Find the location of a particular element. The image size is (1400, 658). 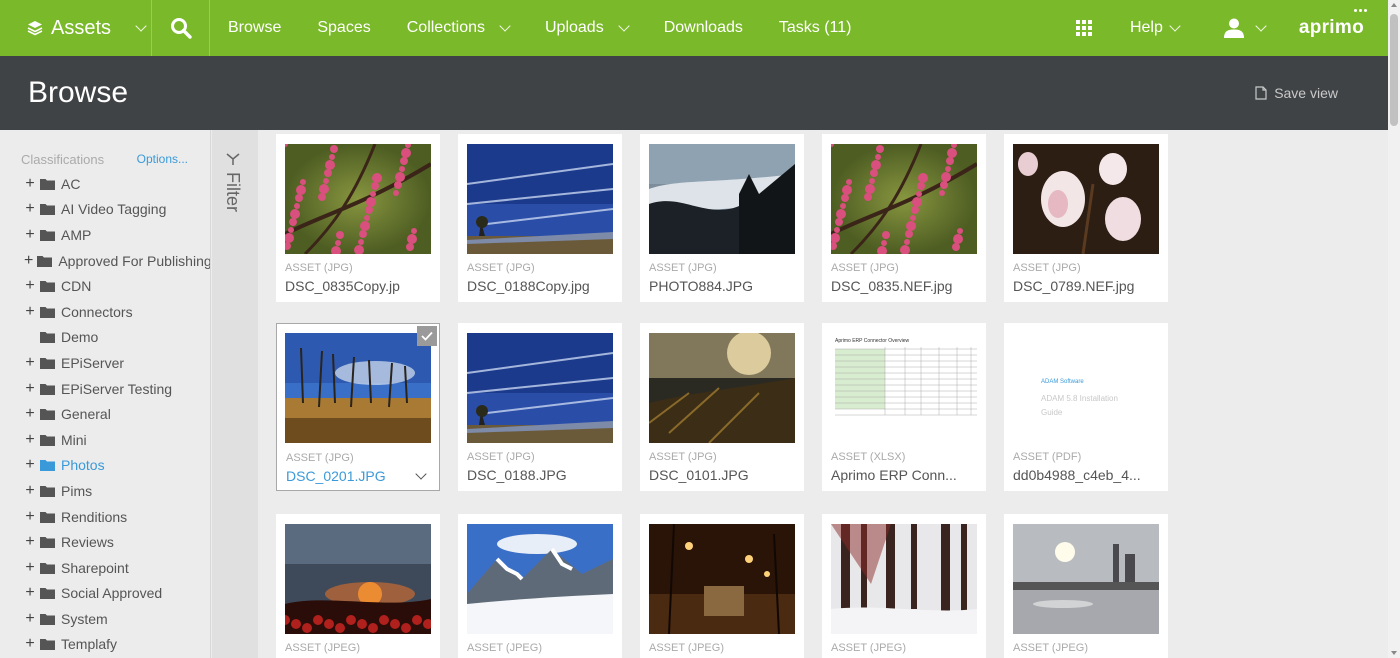

folder-icon-wrap is located at coordinates (50, 337).